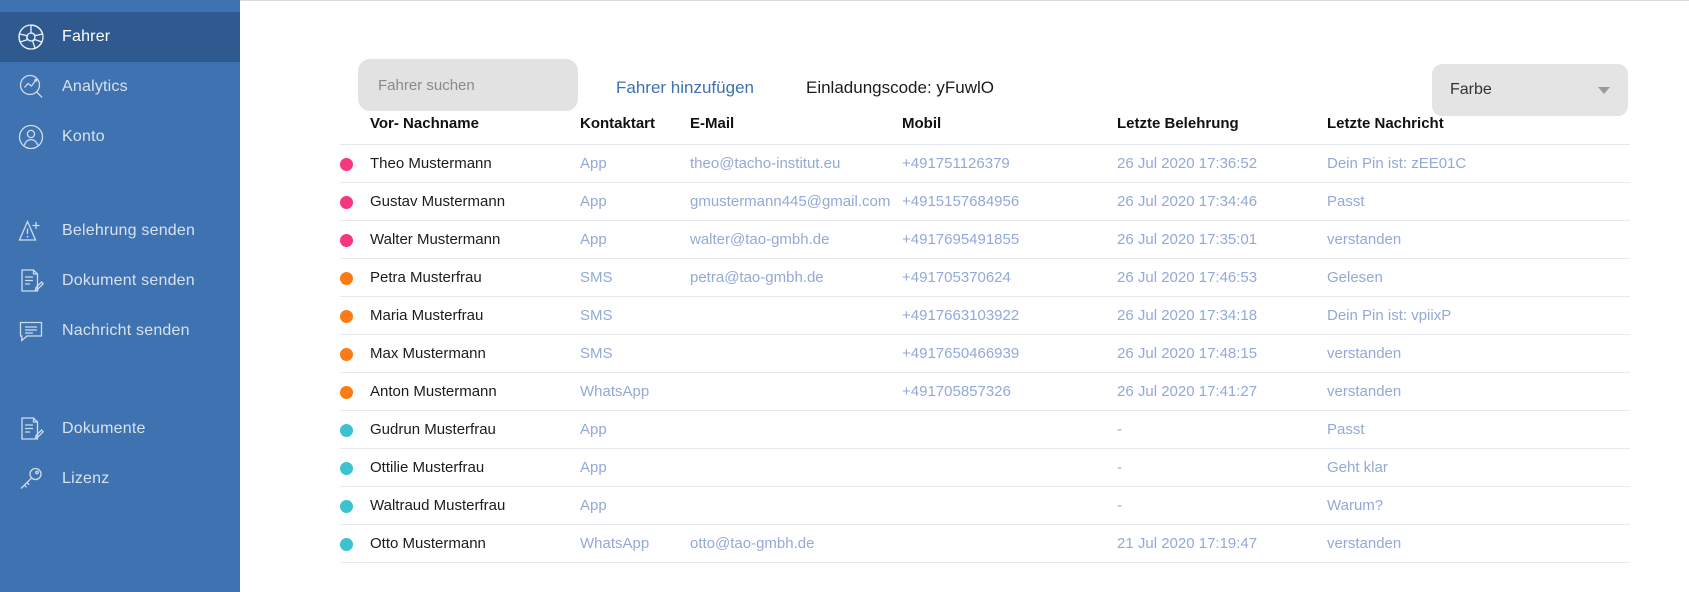 Image resolution: width=1689 pixels, height=592 pixels. Describe the element at coordinates (31, 429) in the screenshot. I see `documents-icon` at that location.